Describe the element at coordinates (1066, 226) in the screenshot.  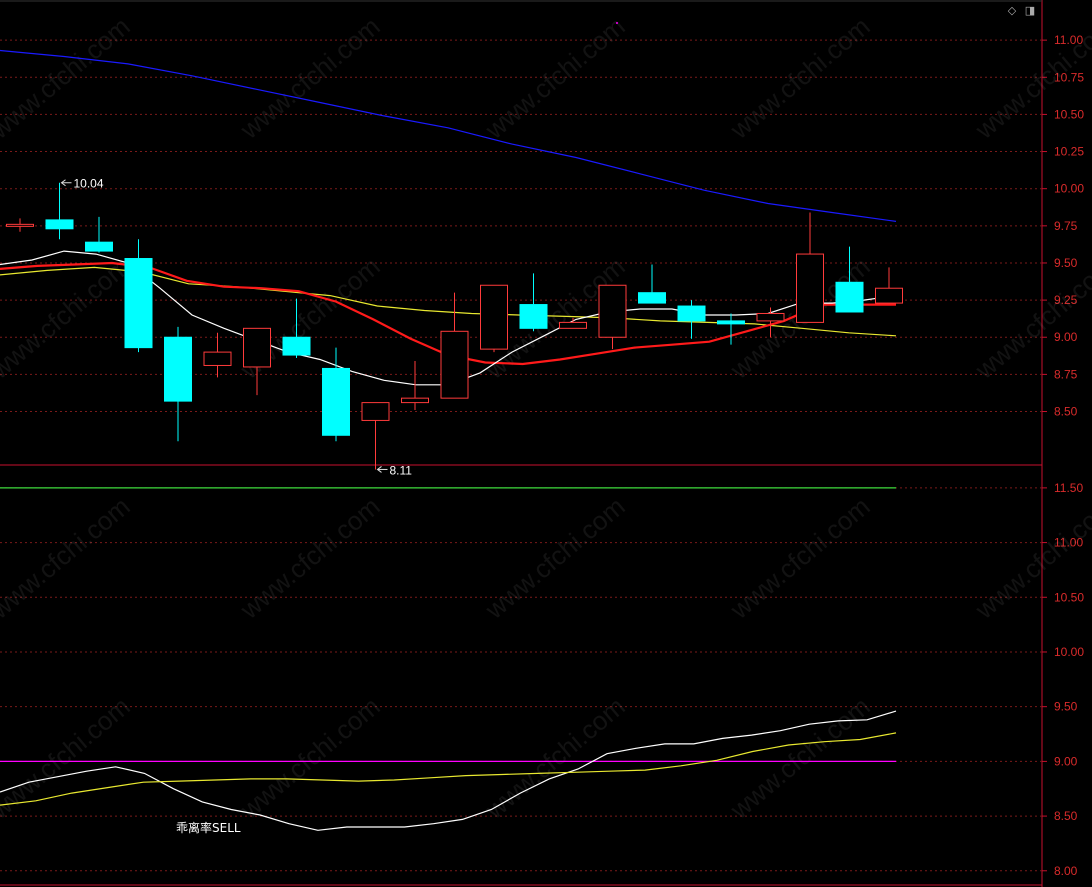
I see `y-tick-label: 9.75` at that location.